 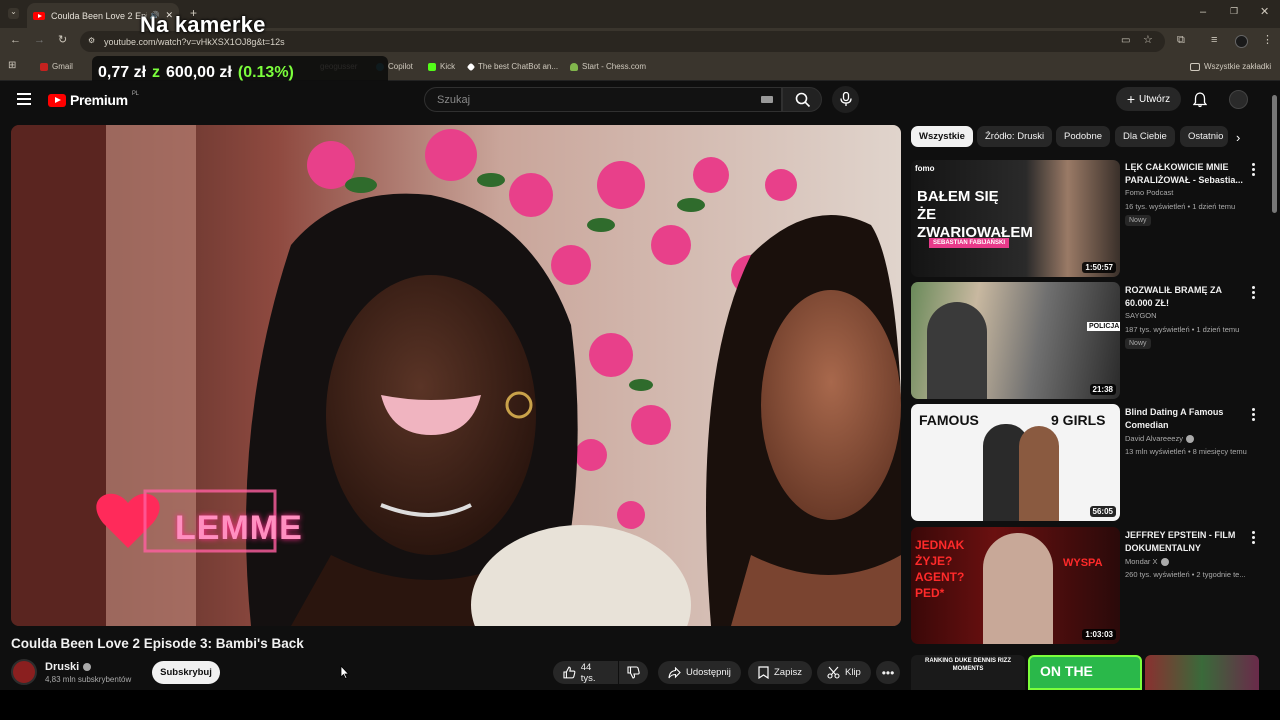 What do you see at coordinates (1145, 136) in the screenshot?
I see `chip-for-you: Dla Ciebie` at bounding box center [1145, 136].